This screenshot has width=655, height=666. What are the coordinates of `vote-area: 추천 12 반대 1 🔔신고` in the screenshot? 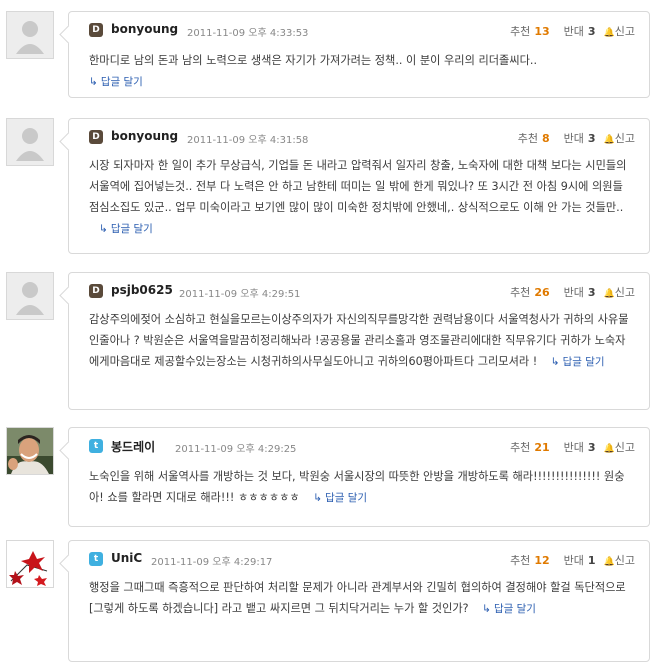 It's located at (572, 560).